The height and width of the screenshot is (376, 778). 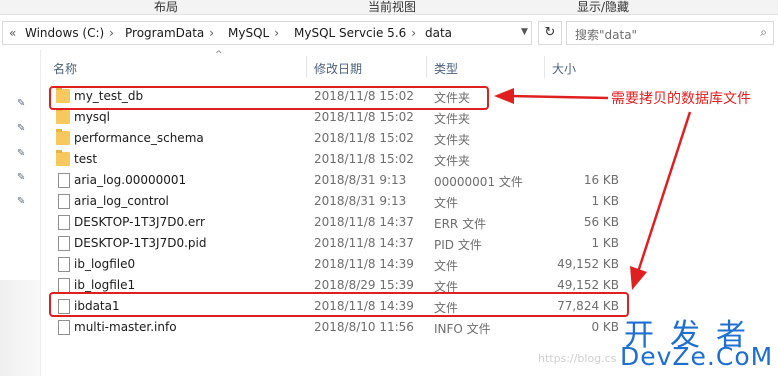 I want to click on arrow-to-folder, so click(x=559, y=97).